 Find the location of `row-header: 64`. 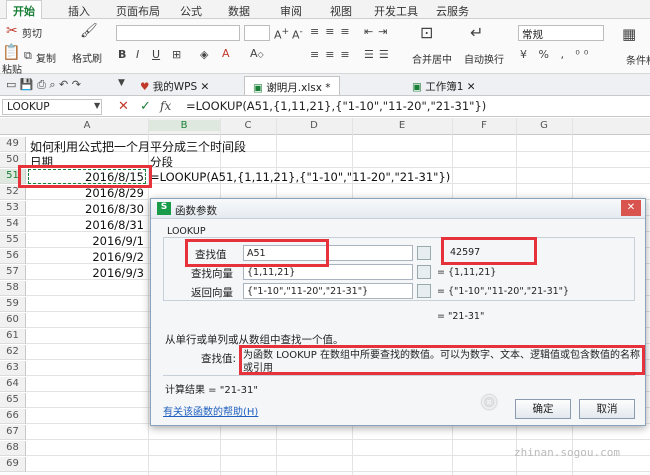

row-header: 64 is located at coordinates (13, 384).